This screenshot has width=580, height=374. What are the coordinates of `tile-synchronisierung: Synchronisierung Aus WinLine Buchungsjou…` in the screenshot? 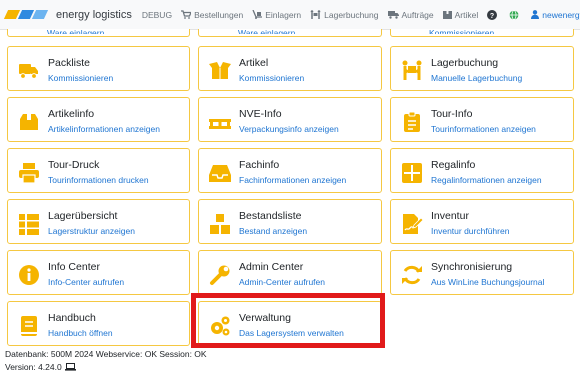 It's located at (482, 272).